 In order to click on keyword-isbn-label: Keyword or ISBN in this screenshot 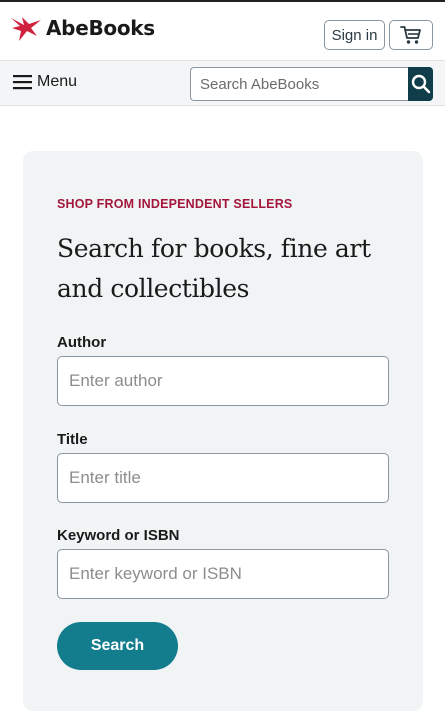, I will do `click(118, 535)`.